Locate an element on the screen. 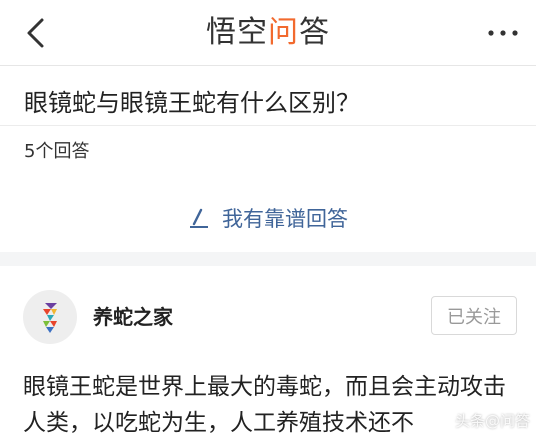 The height and width of the screenshot is (439, 536). author-name: 养蛇之家 is located at coordinates (133, 317).